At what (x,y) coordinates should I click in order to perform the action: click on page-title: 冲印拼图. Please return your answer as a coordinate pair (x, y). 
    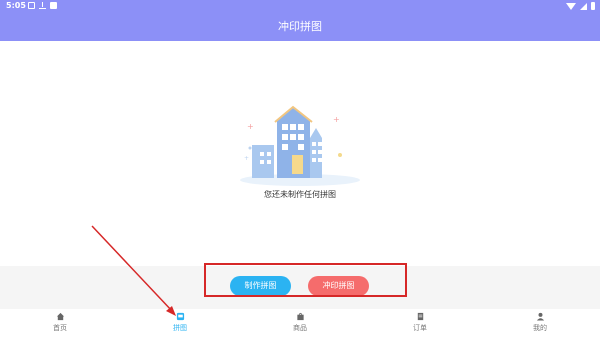
    Looking at the image, I should click on (300, 26).